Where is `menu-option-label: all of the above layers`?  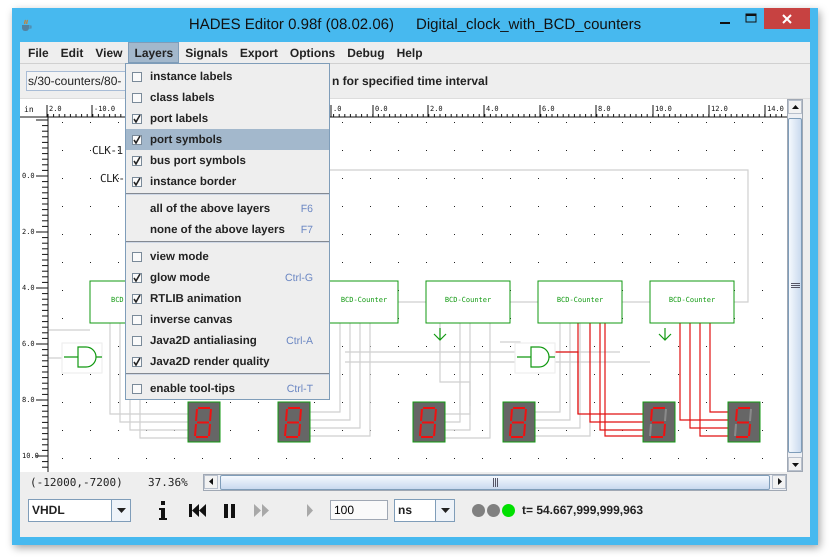
menu-option-label: all of the above layers is located at coordinates (210, 208).